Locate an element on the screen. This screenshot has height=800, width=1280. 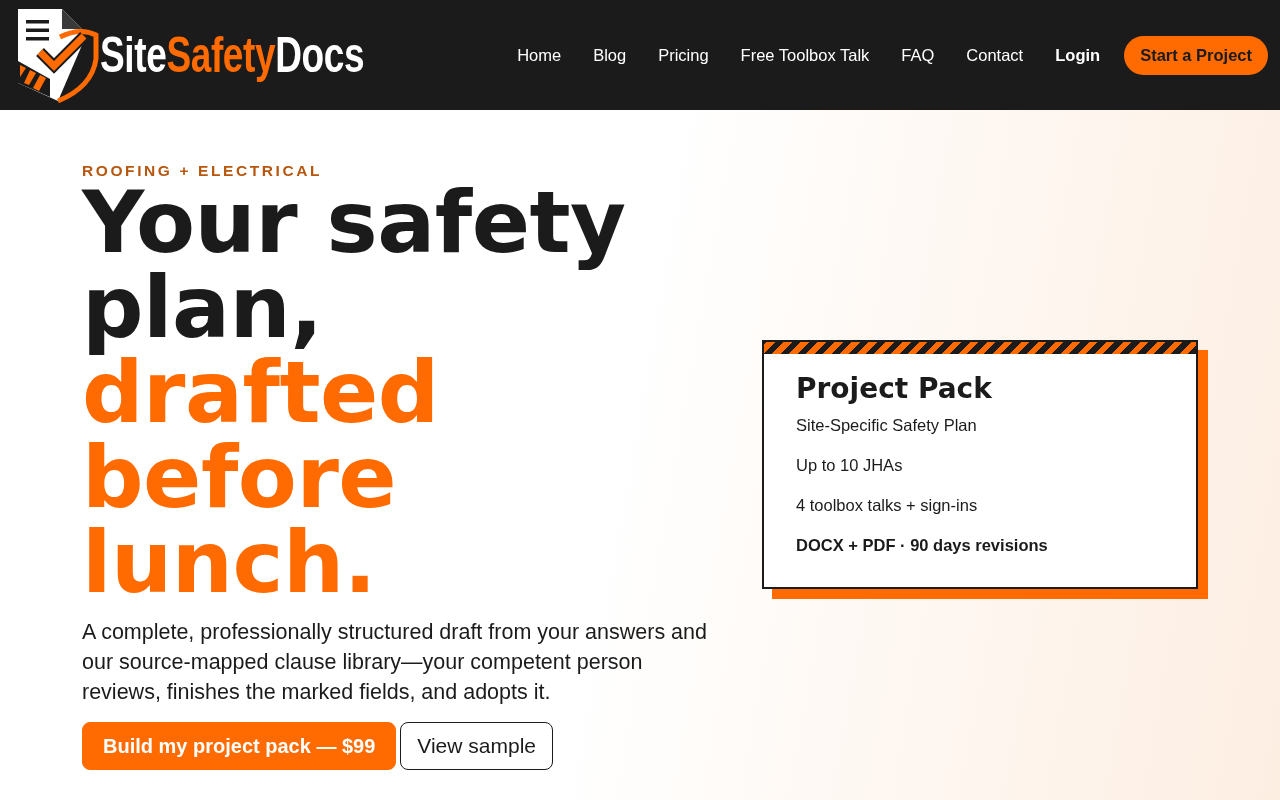
nav-link: Pricing is located at coordinates (683, 55).